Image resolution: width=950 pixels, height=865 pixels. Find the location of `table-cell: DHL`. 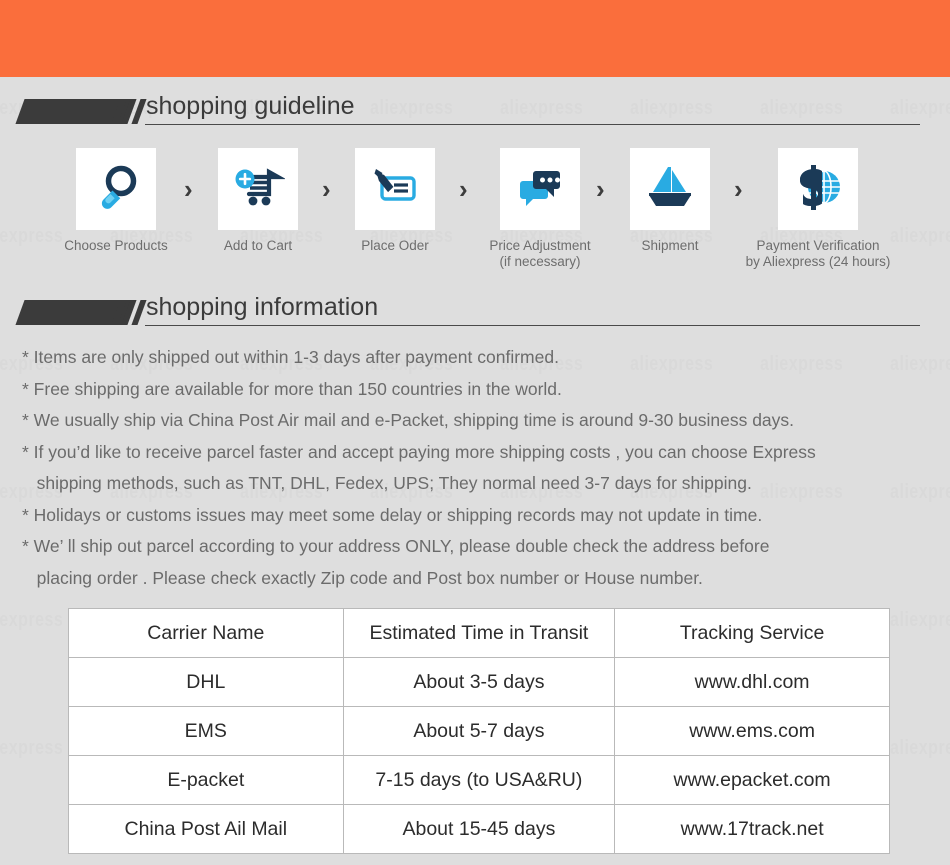

table-cell: DHL is located at coordinates (206, 682).